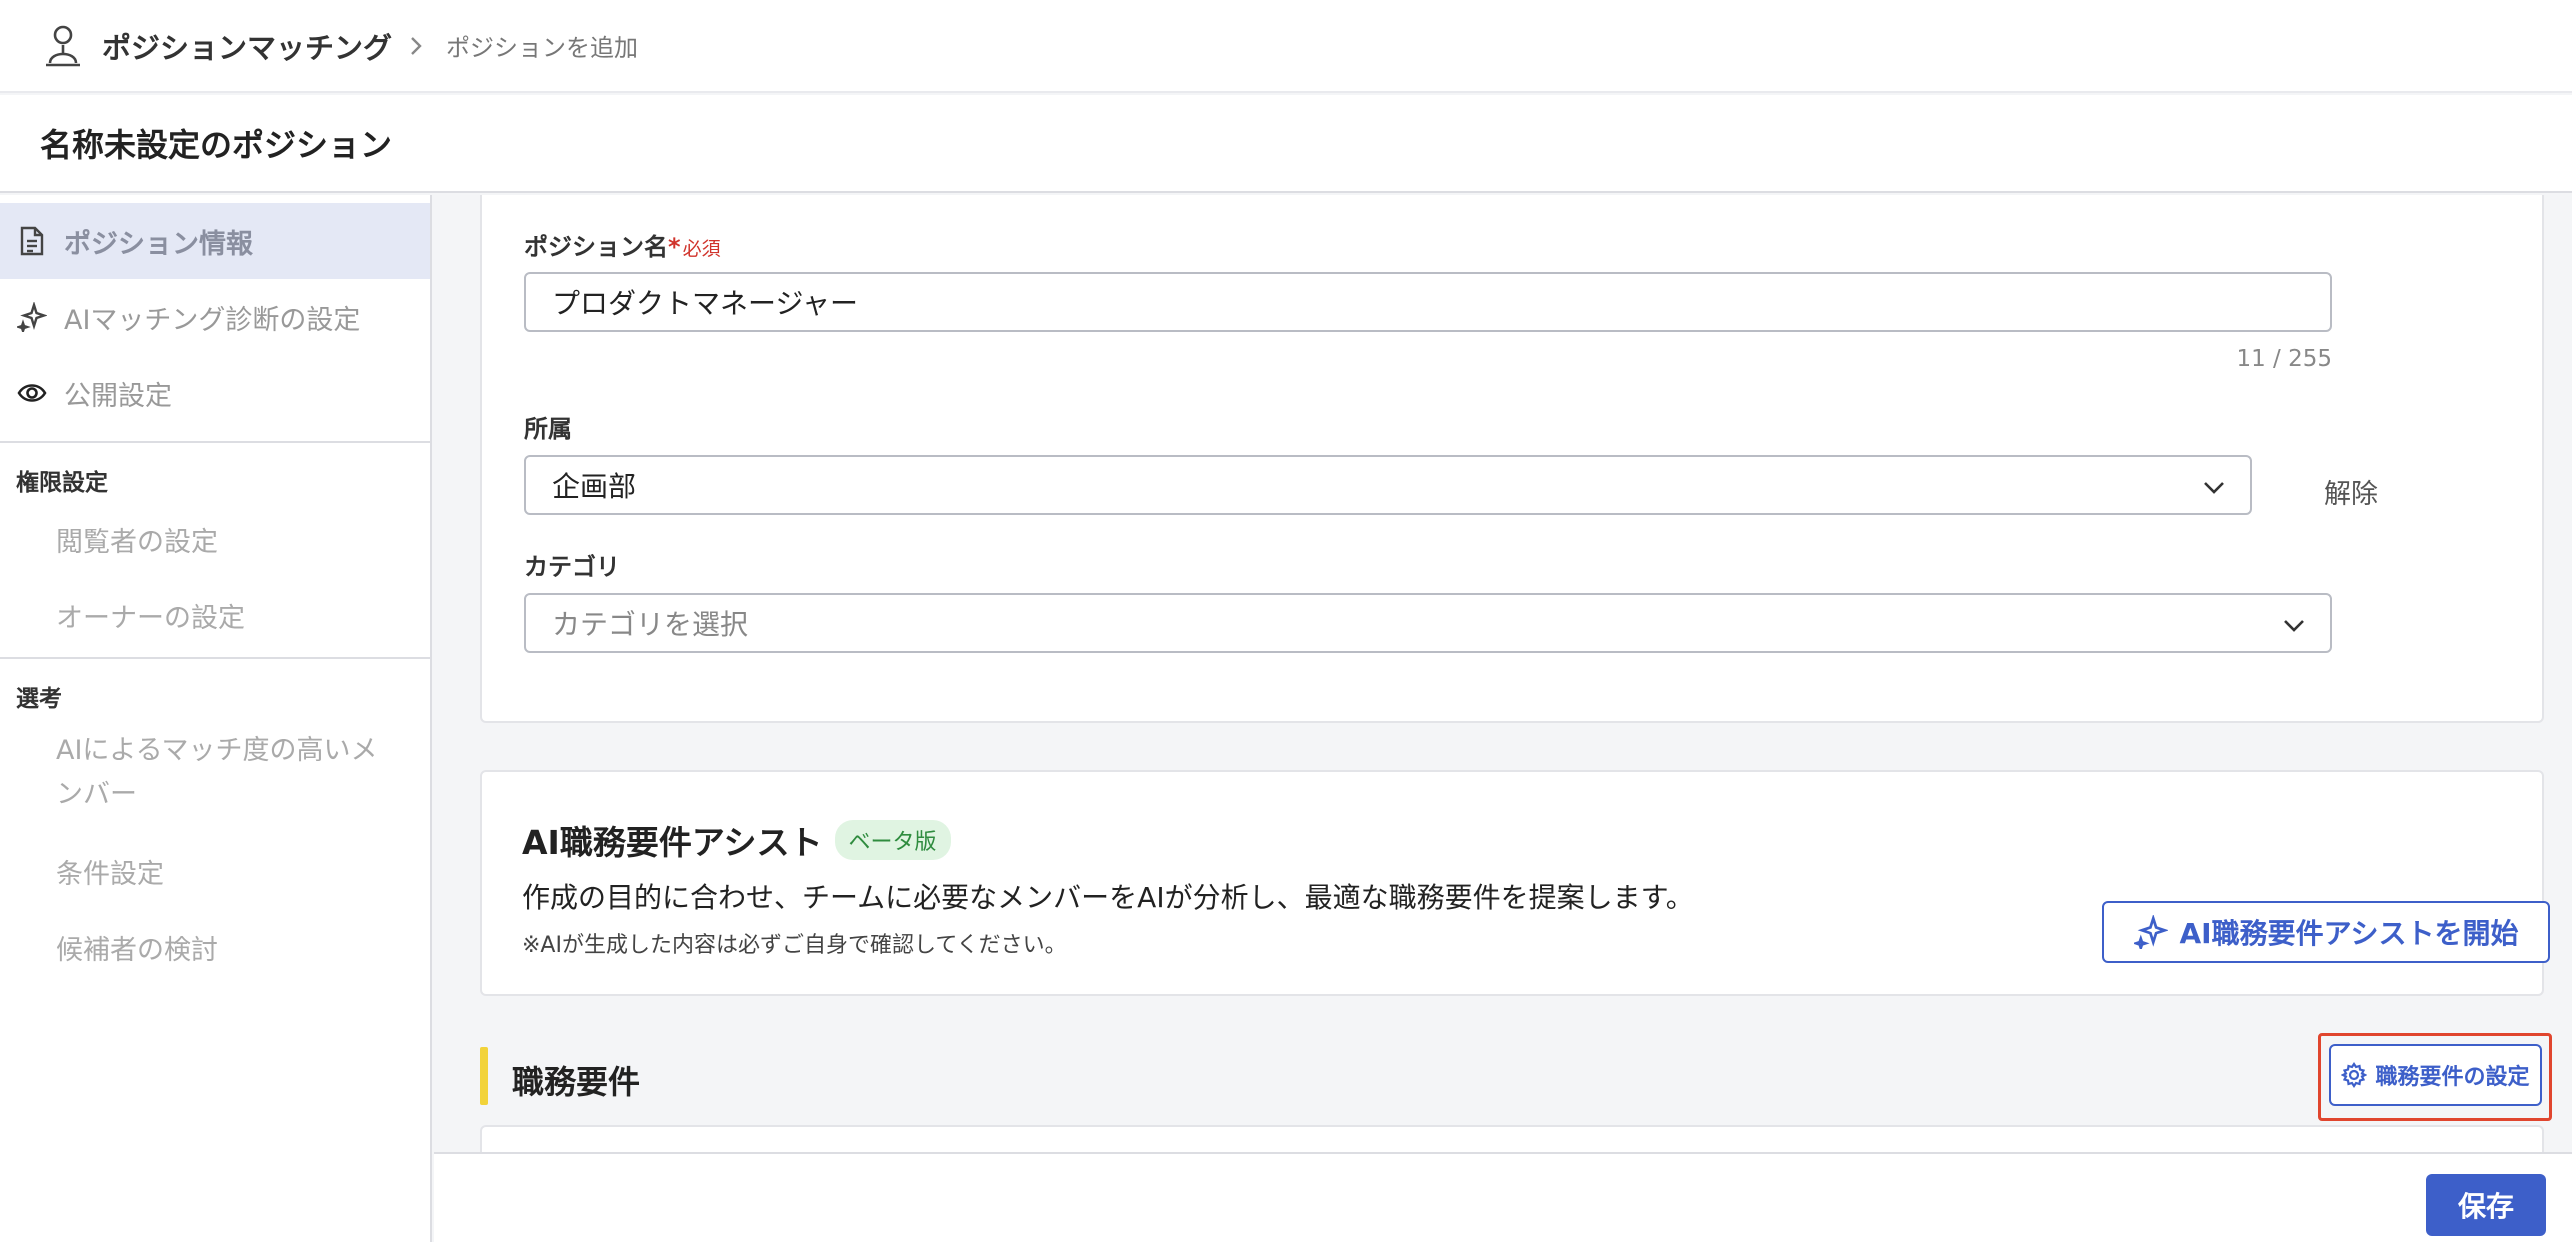 The height and width of the screenshot is (1242, 2572). Describe the element at coordinates (705, 303) in the screenshot. I see `position-name-value: プロダクトマネージャー` at that location.